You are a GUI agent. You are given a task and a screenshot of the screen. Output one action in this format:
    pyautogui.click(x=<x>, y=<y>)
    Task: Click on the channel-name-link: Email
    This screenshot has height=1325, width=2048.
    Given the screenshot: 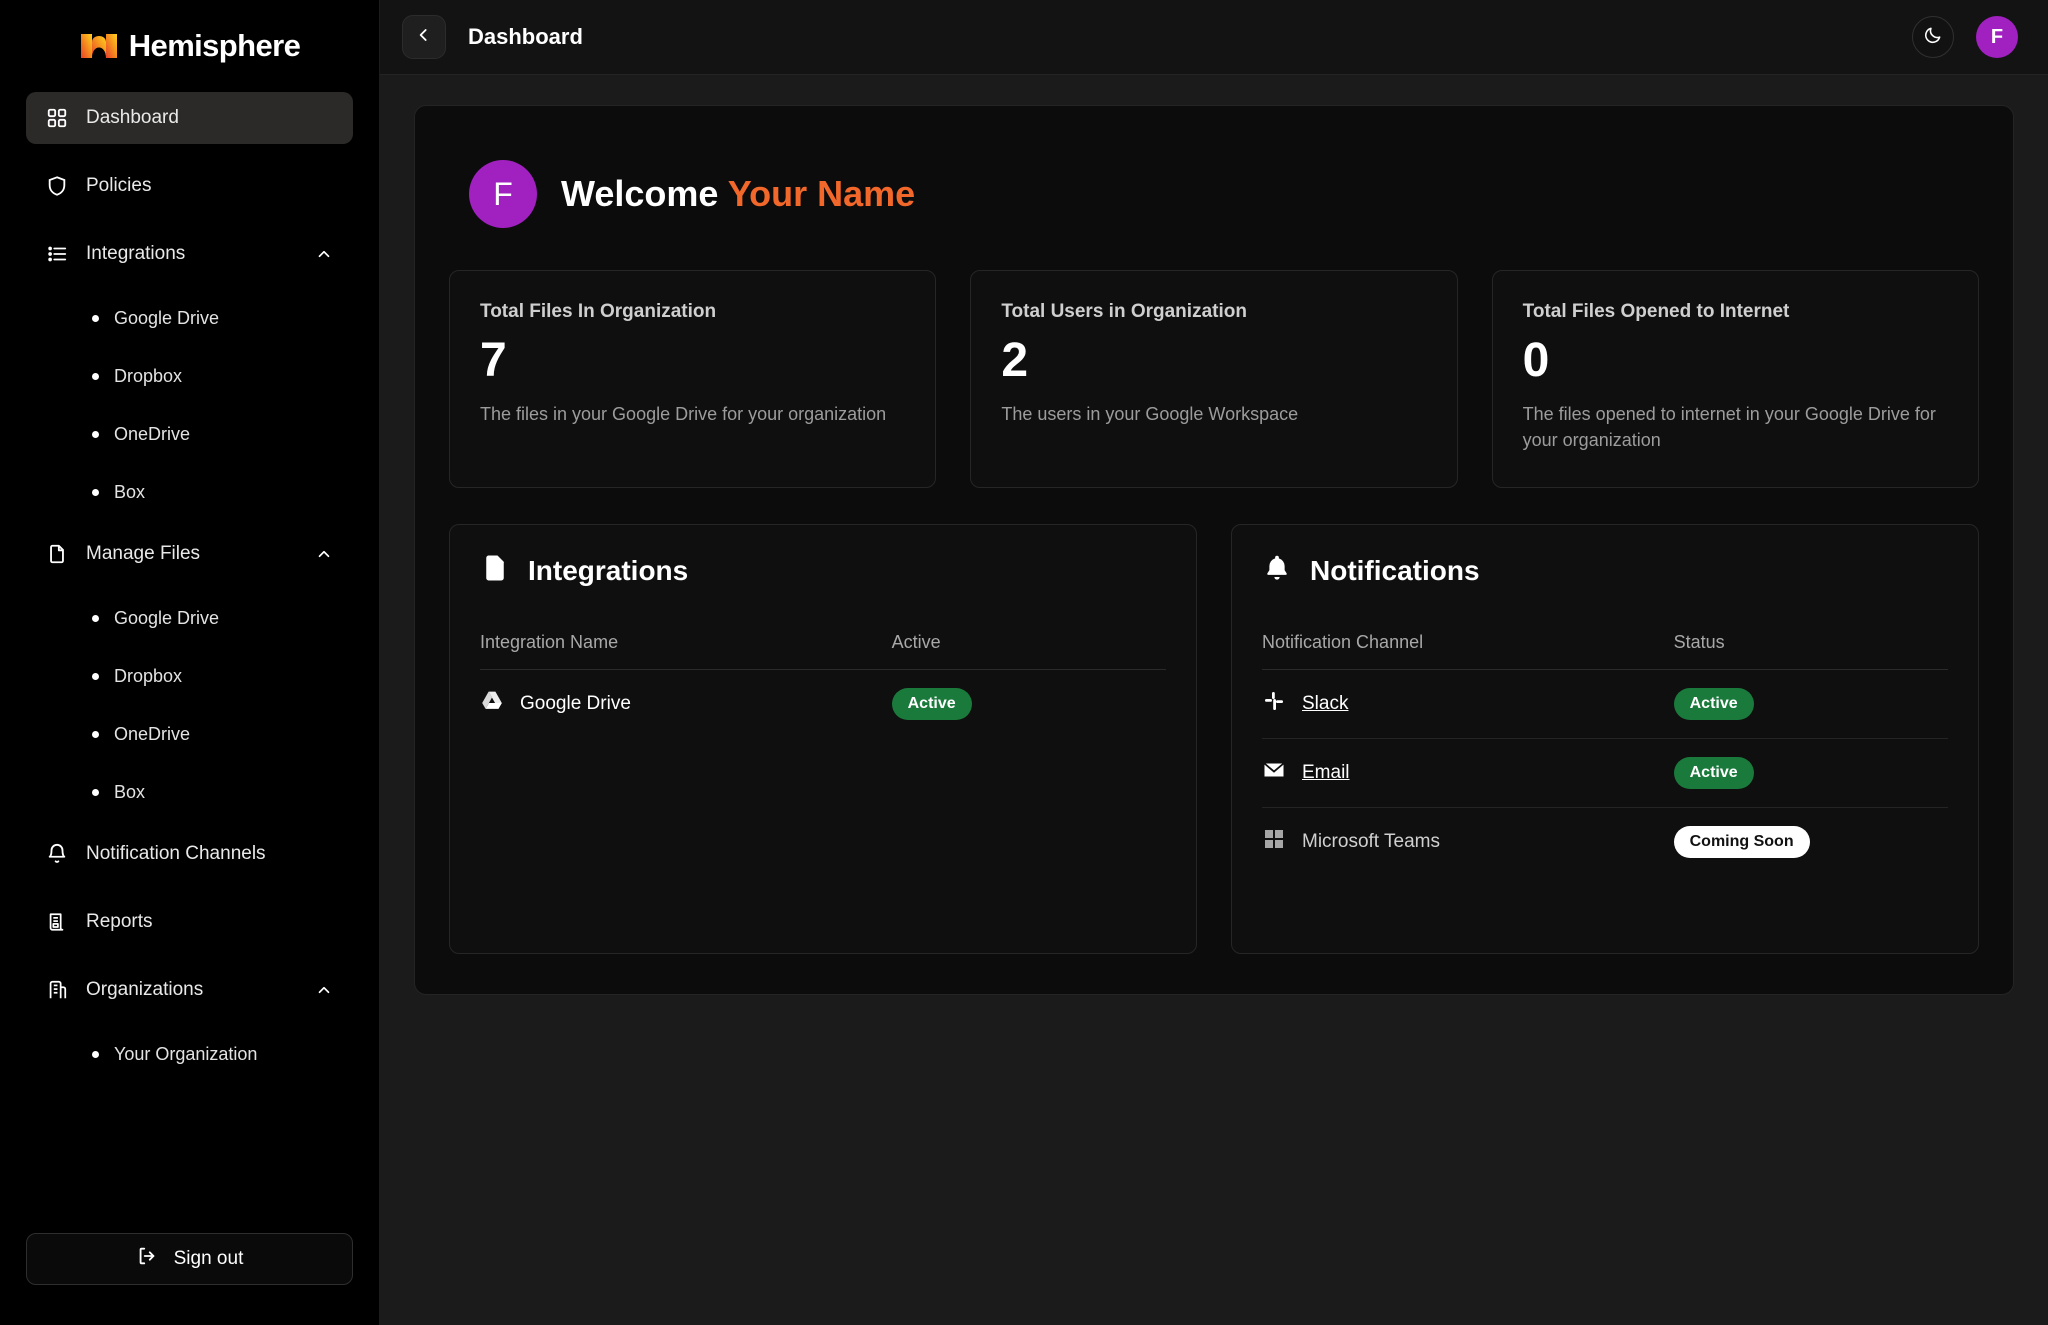 What is the action you would take?
    pyautogui.click(x=1326, y=773)
    